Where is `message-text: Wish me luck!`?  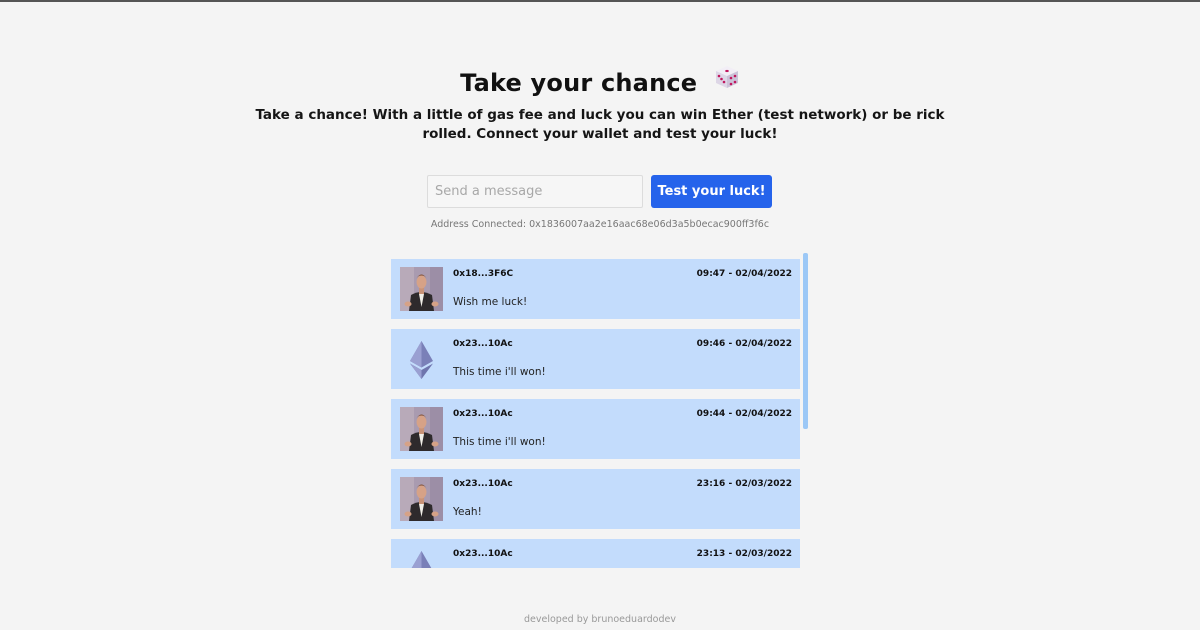
message-text: Wish me luck! is located at coordinates (490, 302).